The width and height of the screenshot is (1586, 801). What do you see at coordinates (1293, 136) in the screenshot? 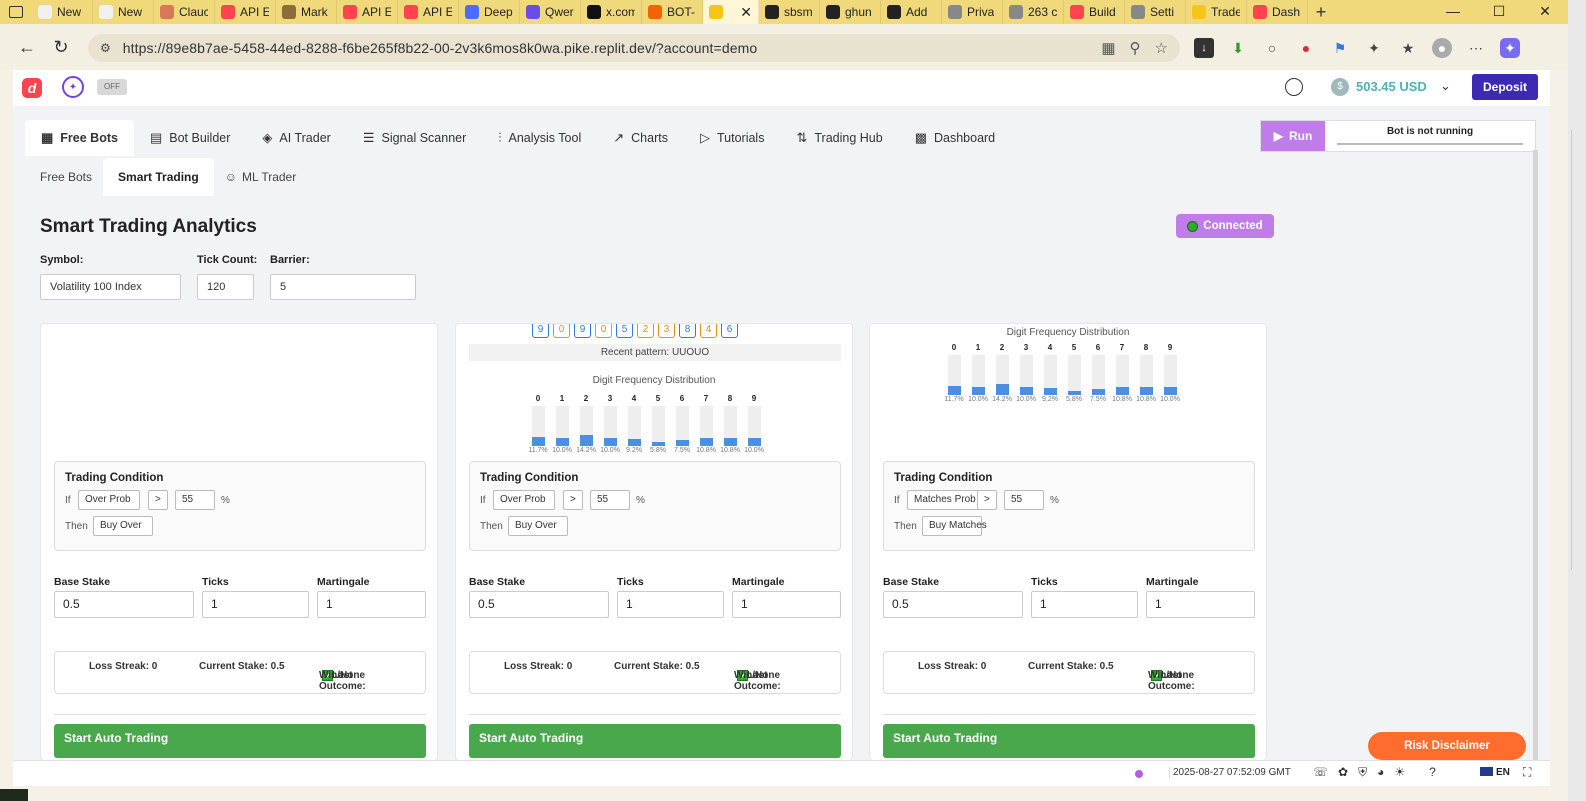
I see `run-button: ▶ Run` at bounding box center [1293, 136].